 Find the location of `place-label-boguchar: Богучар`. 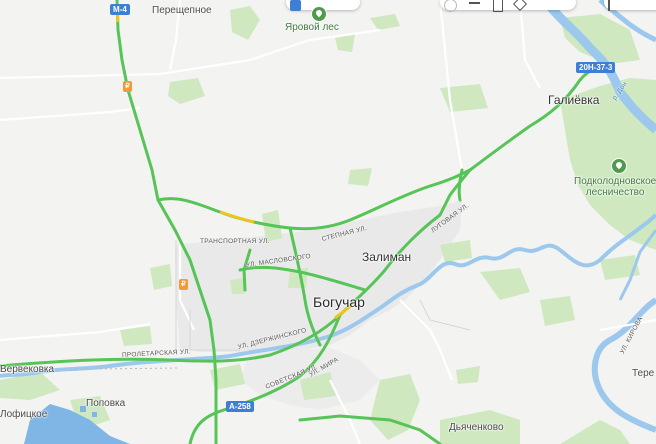

place-label-boguchar: Богучар is located at coordinates (339, 302).